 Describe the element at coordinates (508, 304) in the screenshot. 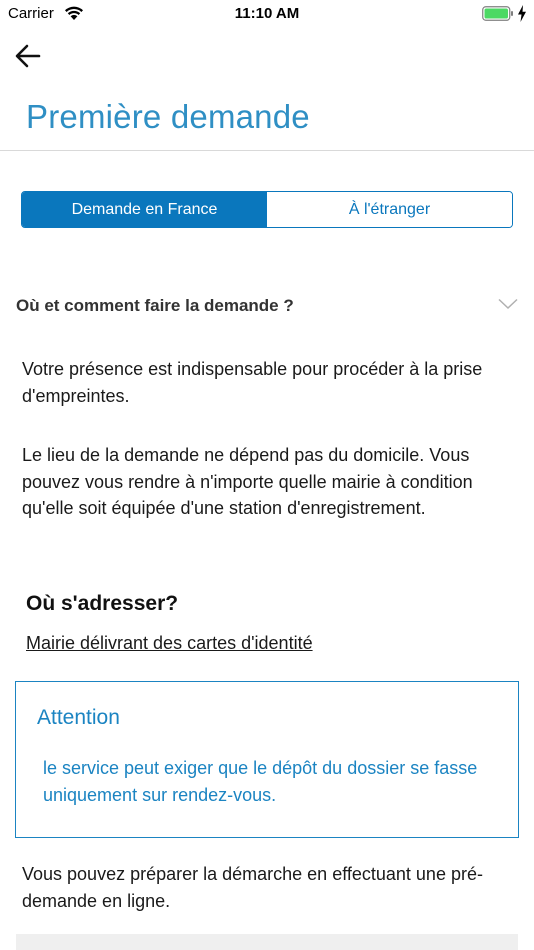

I see `chevron-down-icon` at that location.